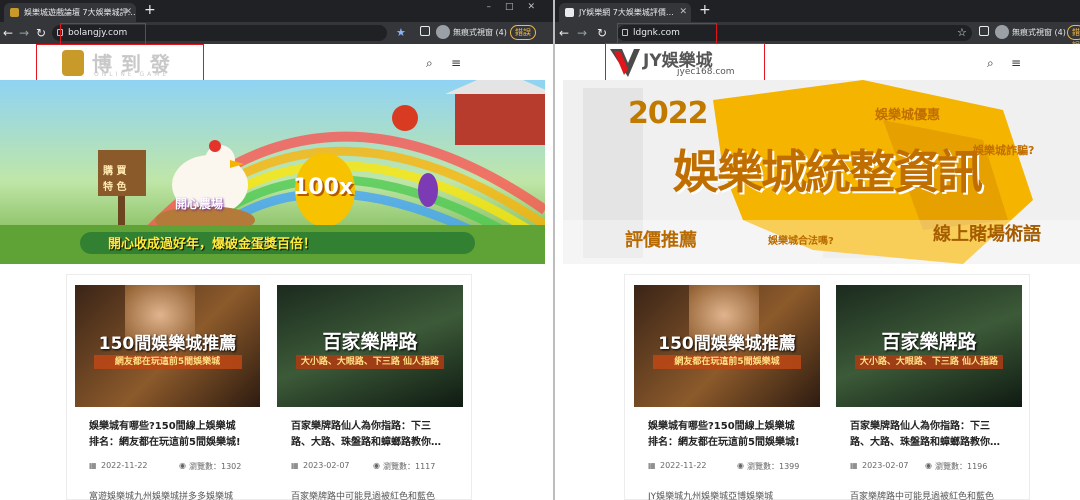 The image size is (1080, 500). Describe the element at coordinates (517, 7) in the screenshot. I see `window-controls: –□✕` at that location.